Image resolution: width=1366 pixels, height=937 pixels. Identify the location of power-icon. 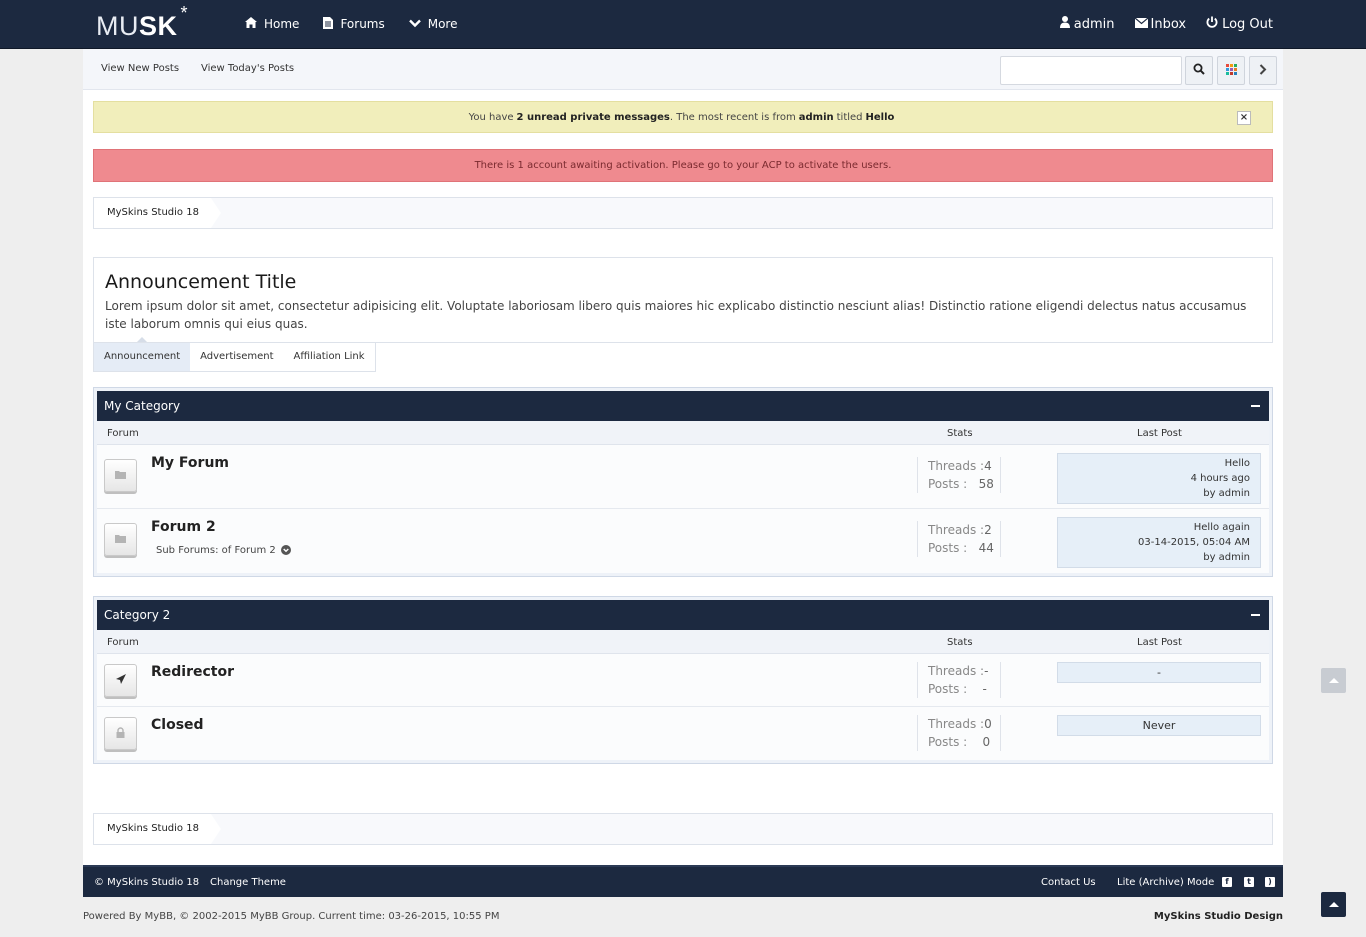
(1212, 24).